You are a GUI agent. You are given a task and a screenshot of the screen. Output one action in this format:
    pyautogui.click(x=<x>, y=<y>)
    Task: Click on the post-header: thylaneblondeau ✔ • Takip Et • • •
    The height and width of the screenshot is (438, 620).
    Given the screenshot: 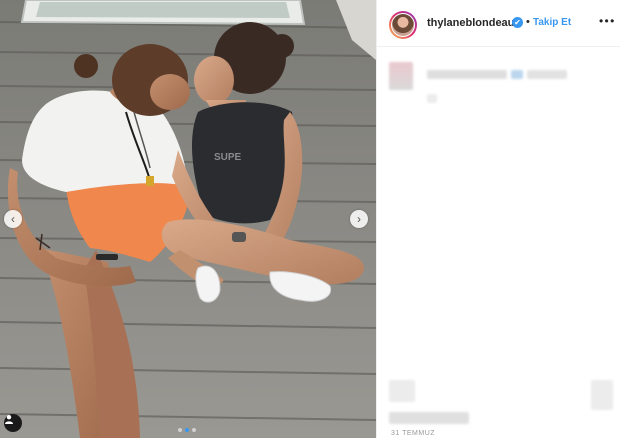 What is the action you would take?
    pyautogui.click(x=498, y=23)
    